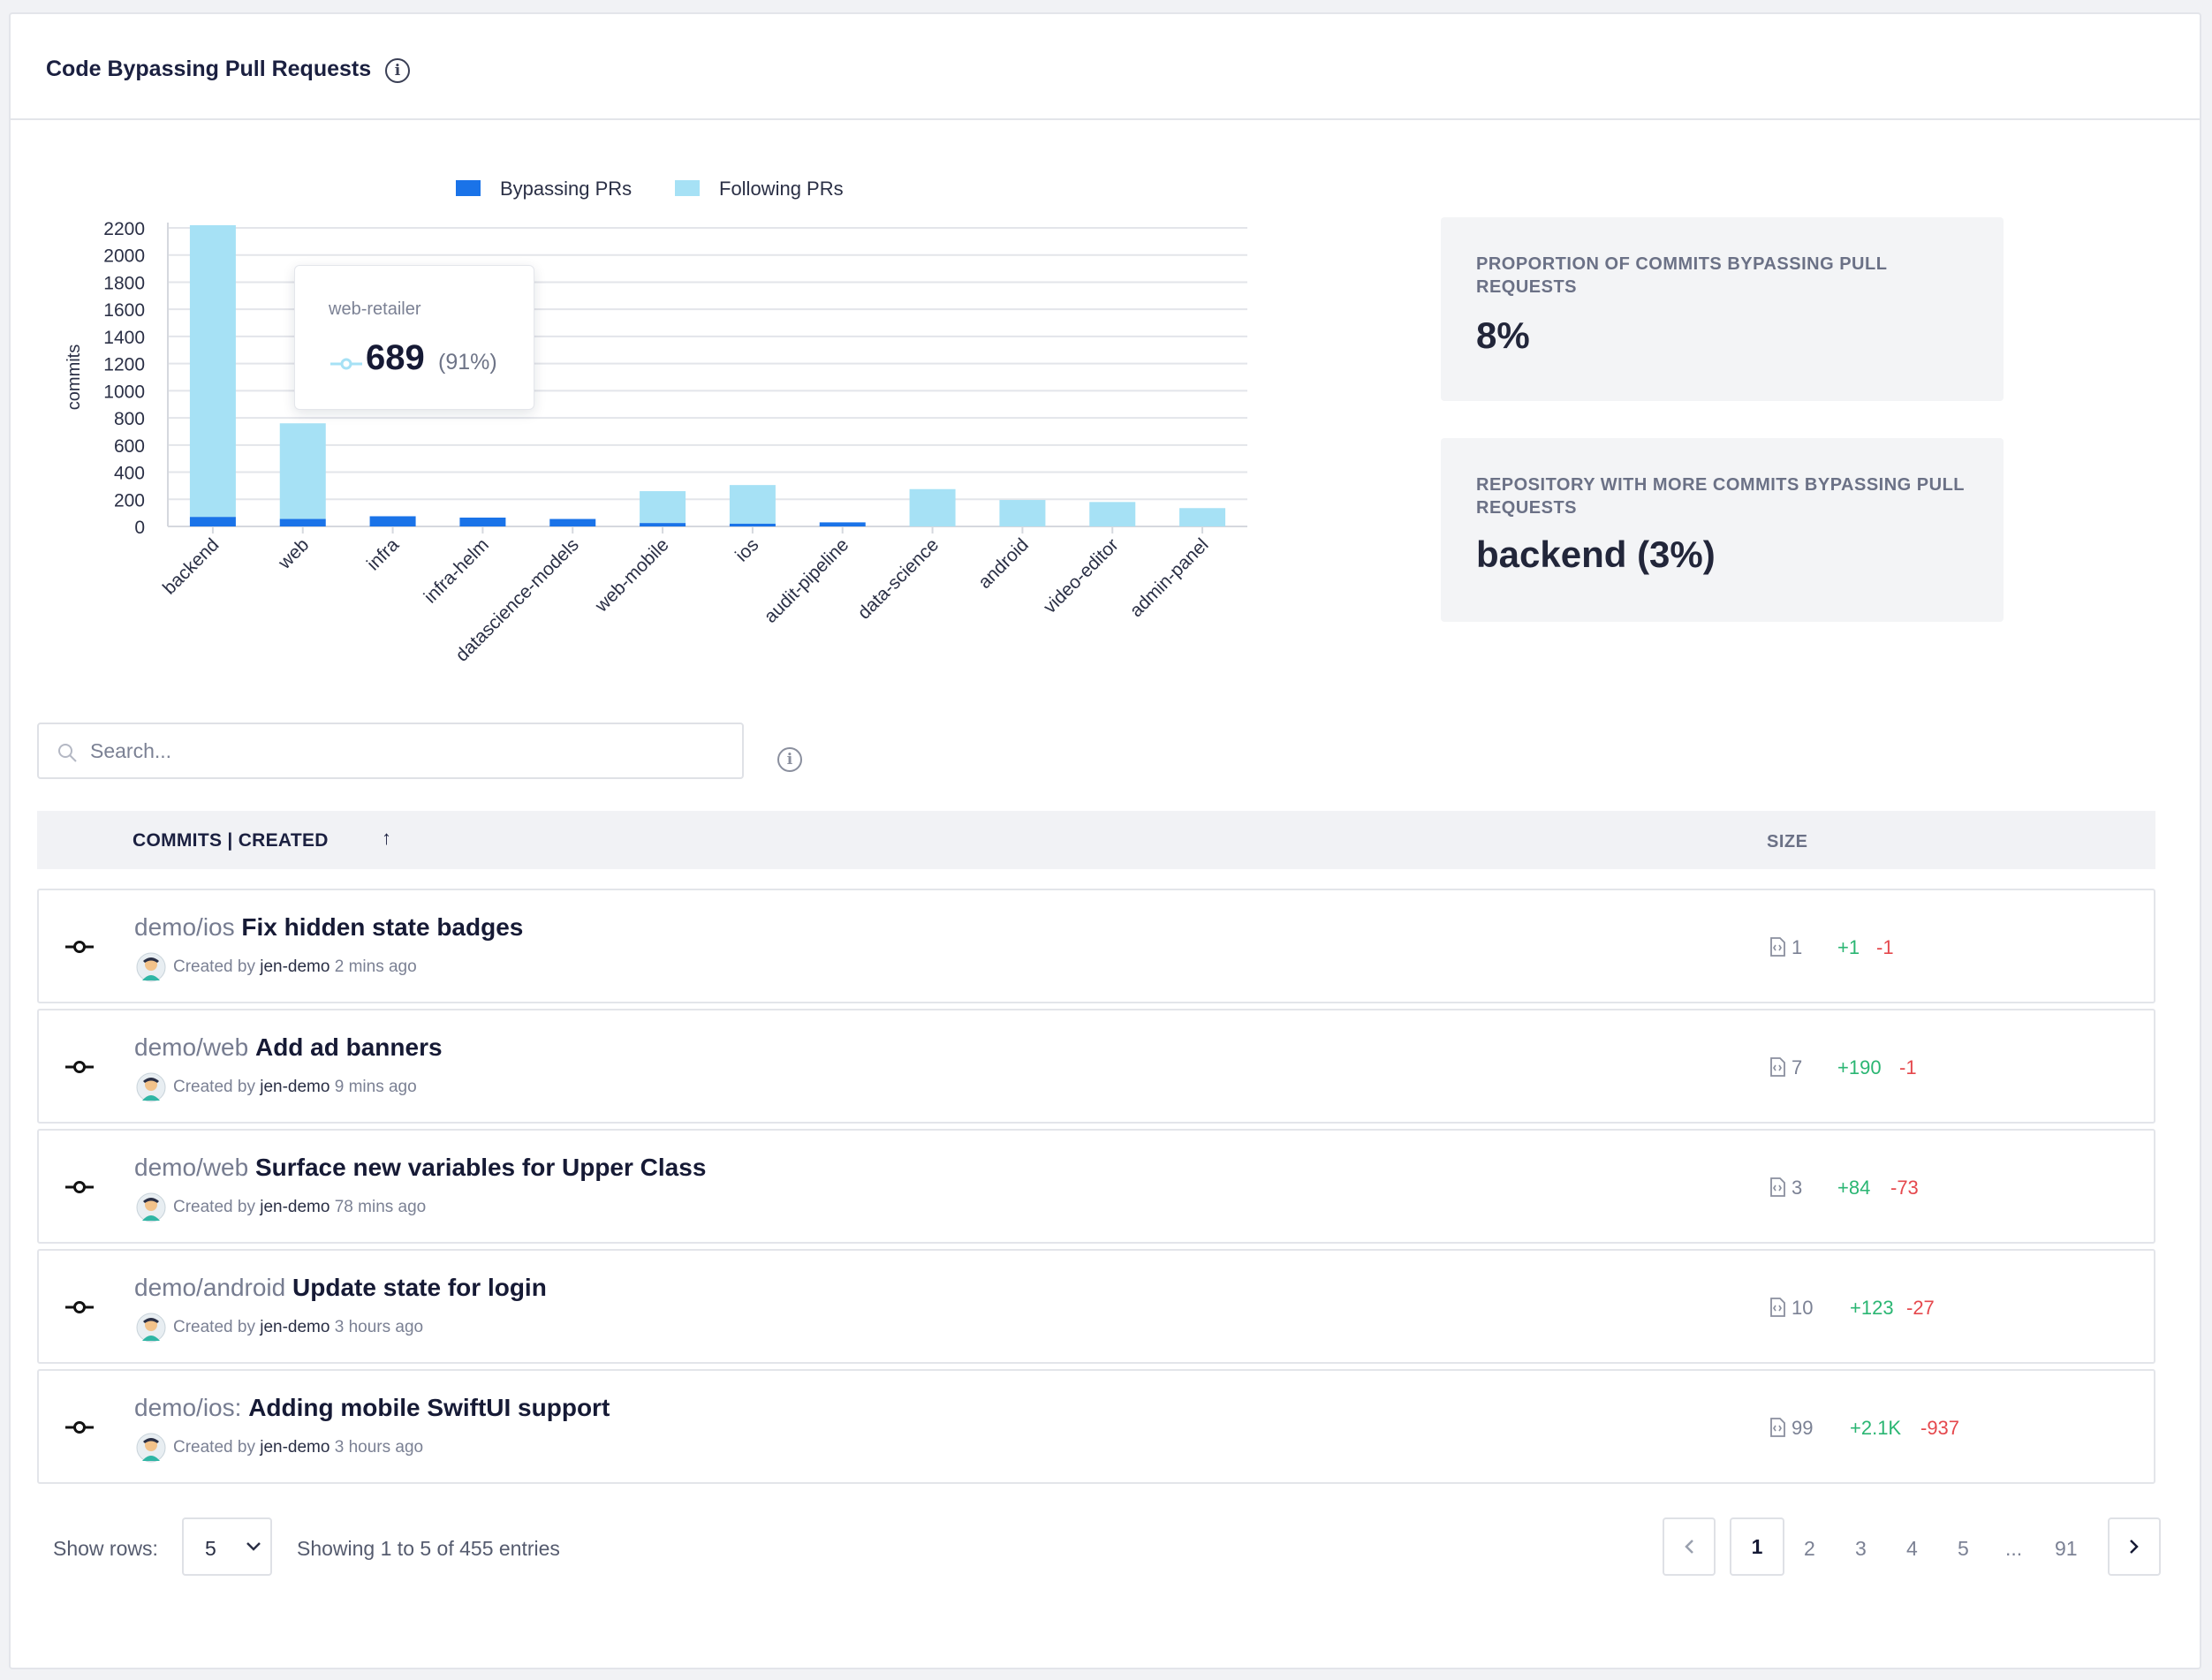 This screenshot has width=2212, height=1680. What do you see at coordinates (1940, 1428) in the screenshot?
I see `lines-removed: -937` at bounding box center [1940, 1428].